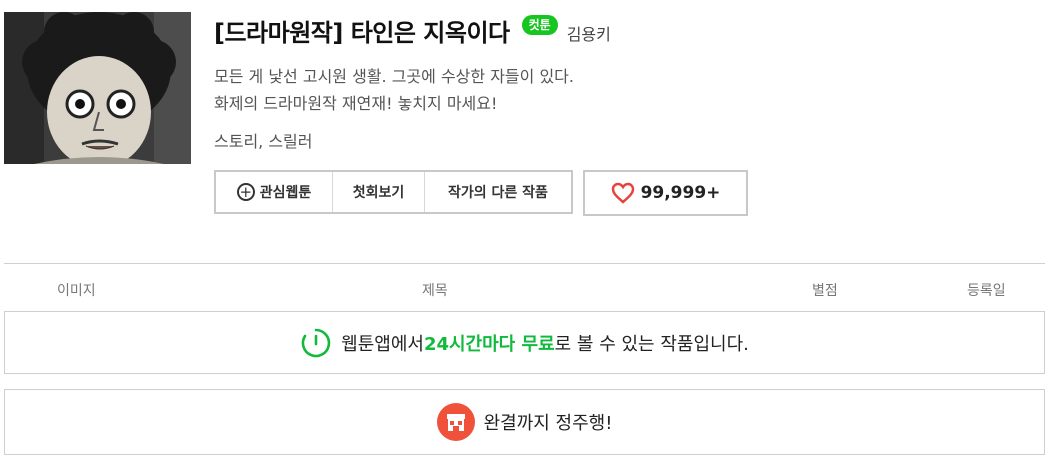 This screenshot has height=460, width=1058. I want to click on description-line-1: 모든 게 낯선 고시원 생활. 그곳에 수상한 자들이 있다., so click(394, 76).